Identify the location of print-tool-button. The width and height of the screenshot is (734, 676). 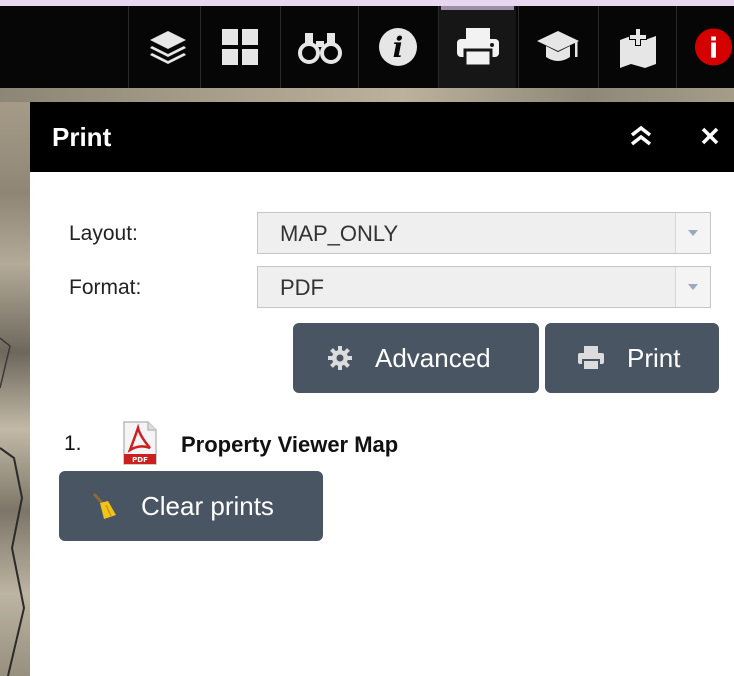
(477, 47).